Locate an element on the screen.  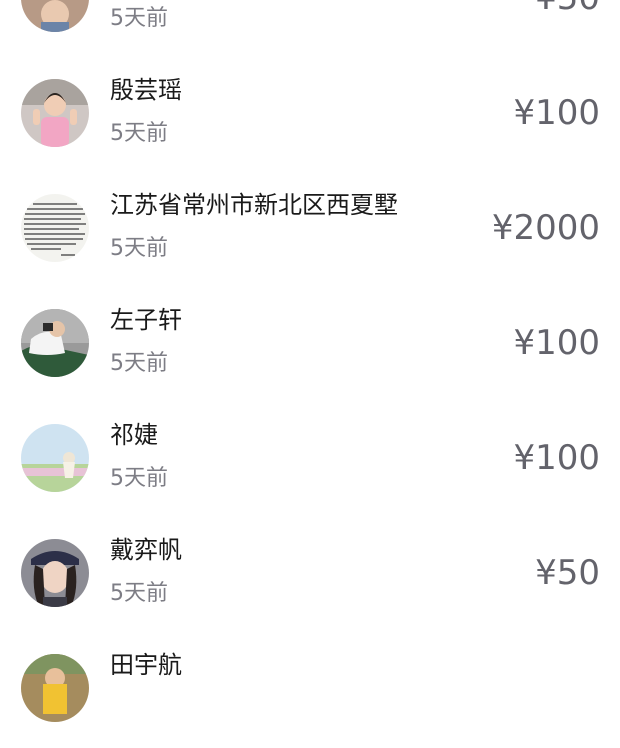
donor-name: 江苏省常州市新北区西夏墅 is located at coordinates (254, 205).